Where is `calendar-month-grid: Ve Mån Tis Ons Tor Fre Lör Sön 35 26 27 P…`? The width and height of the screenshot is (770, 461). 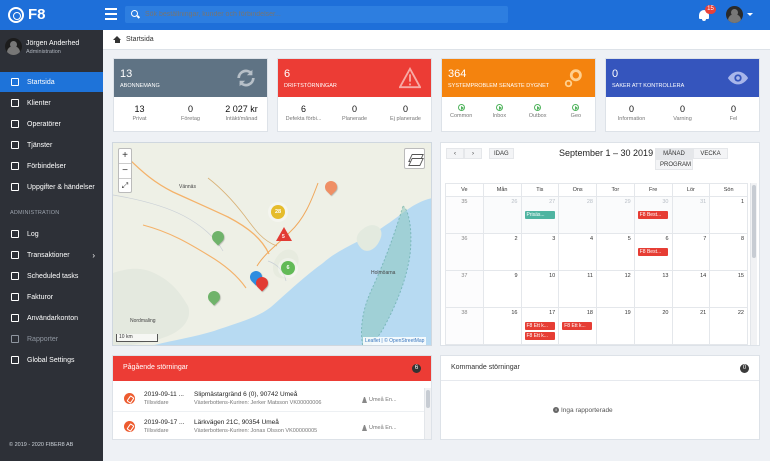 calendar-month-grid: Ve Mån Tis Ons Tor Fre Lör Sön 35 26 27 P… is located at coordinates (596, 264).